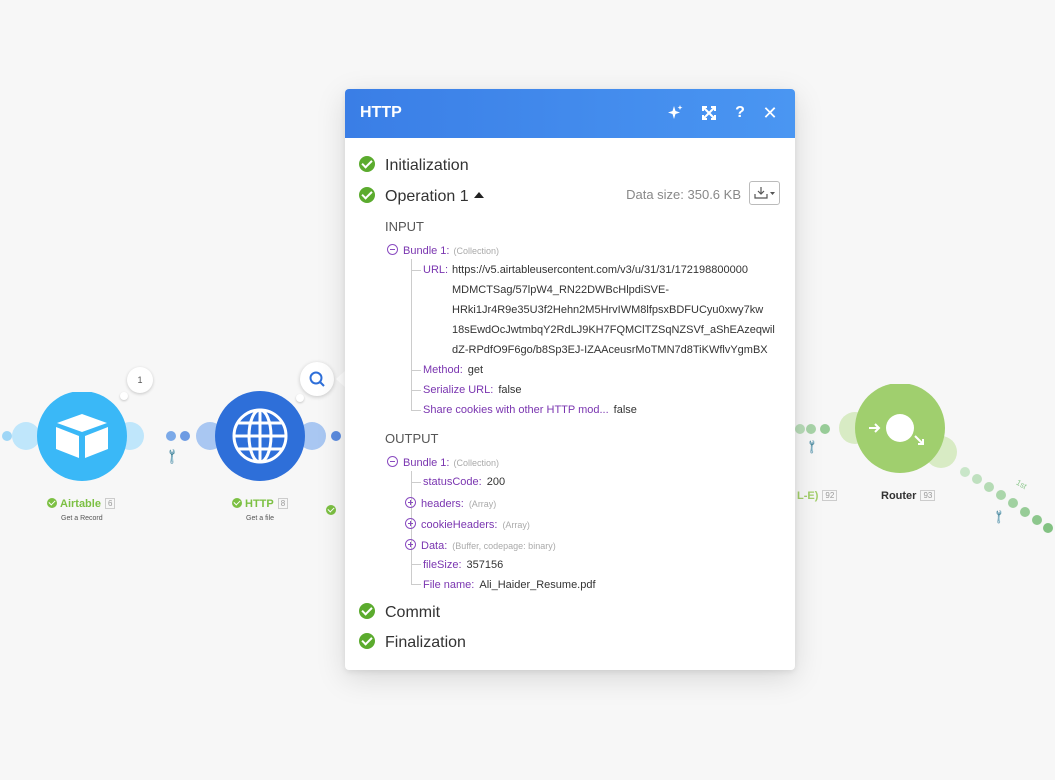  Describe the element at coordinates (817, 496) in the screenshot. I see `hidden-module-label: L-E) 92` at that location.